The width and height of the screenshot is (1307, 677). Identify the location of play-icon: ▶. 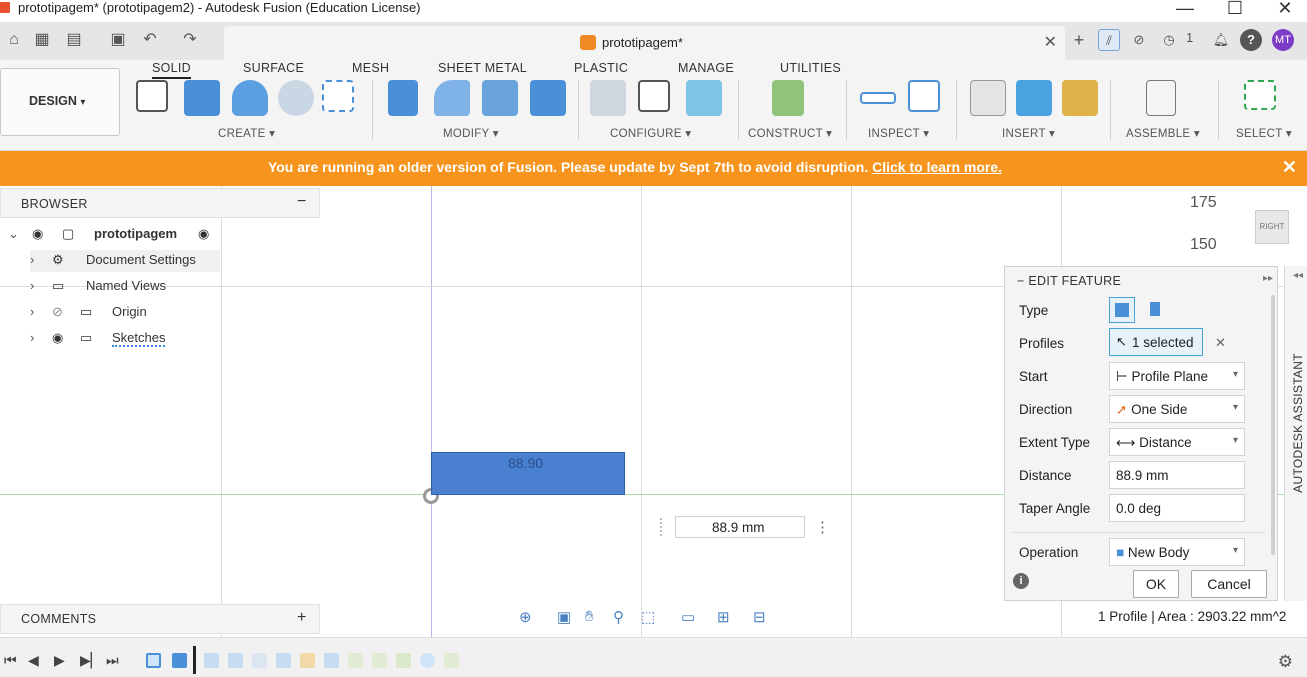
(59, 660).